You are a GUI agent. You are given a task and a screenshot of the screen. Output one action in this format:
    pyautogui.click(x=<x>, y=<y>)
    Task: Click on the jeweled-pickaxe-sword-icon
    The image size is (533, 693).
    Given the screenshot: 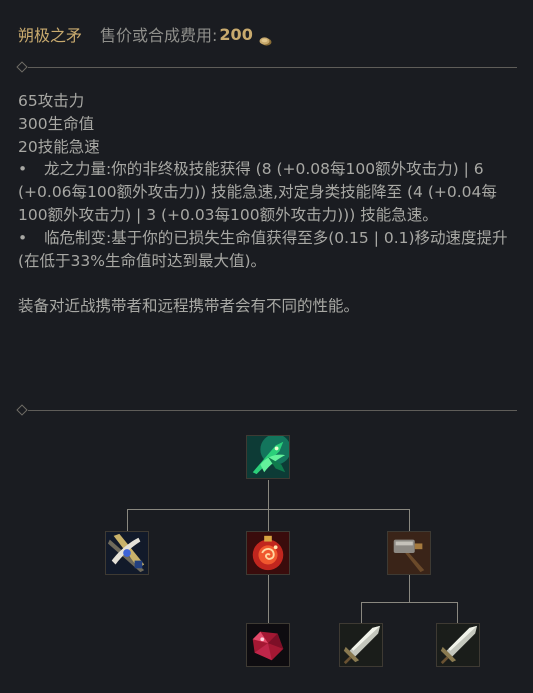 What is the action you would take?
    pyautogui.click(x=127, y=553)
    